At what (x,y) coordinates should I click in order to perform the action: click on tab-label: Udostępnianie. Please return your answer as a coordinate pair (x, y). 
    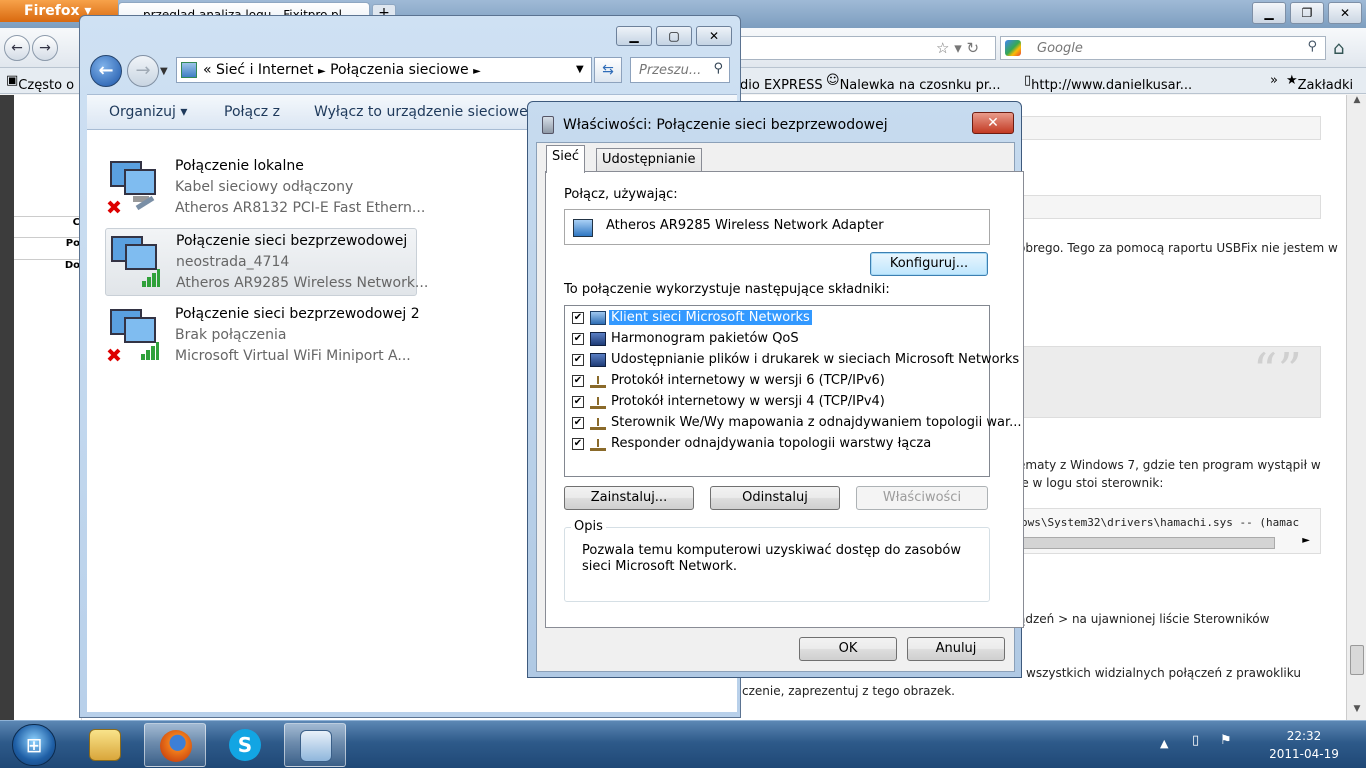
    Looking at the image, I should click on (649, 159).